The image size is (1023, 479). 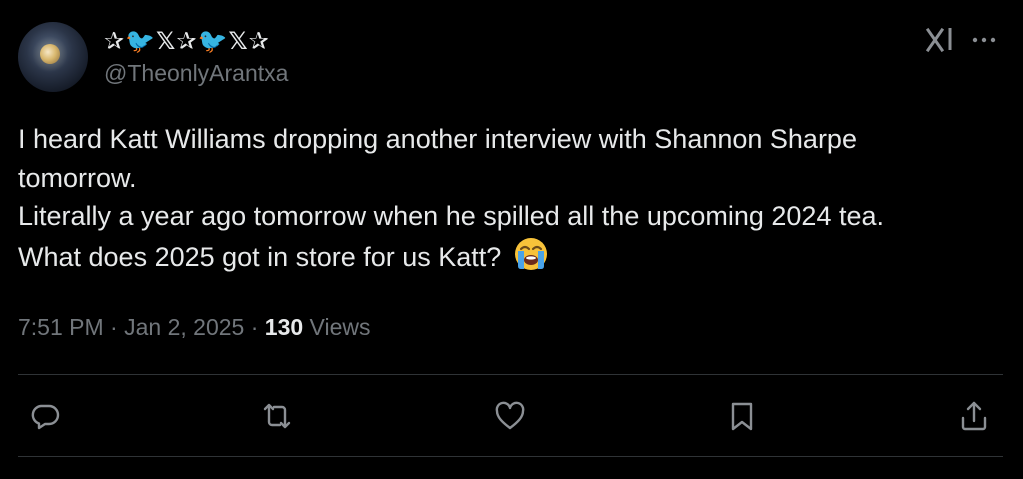 What do you see at coordinates (510, 456) in the screenshot?
I see `divider-bottom` at bounding box center [510, 456].